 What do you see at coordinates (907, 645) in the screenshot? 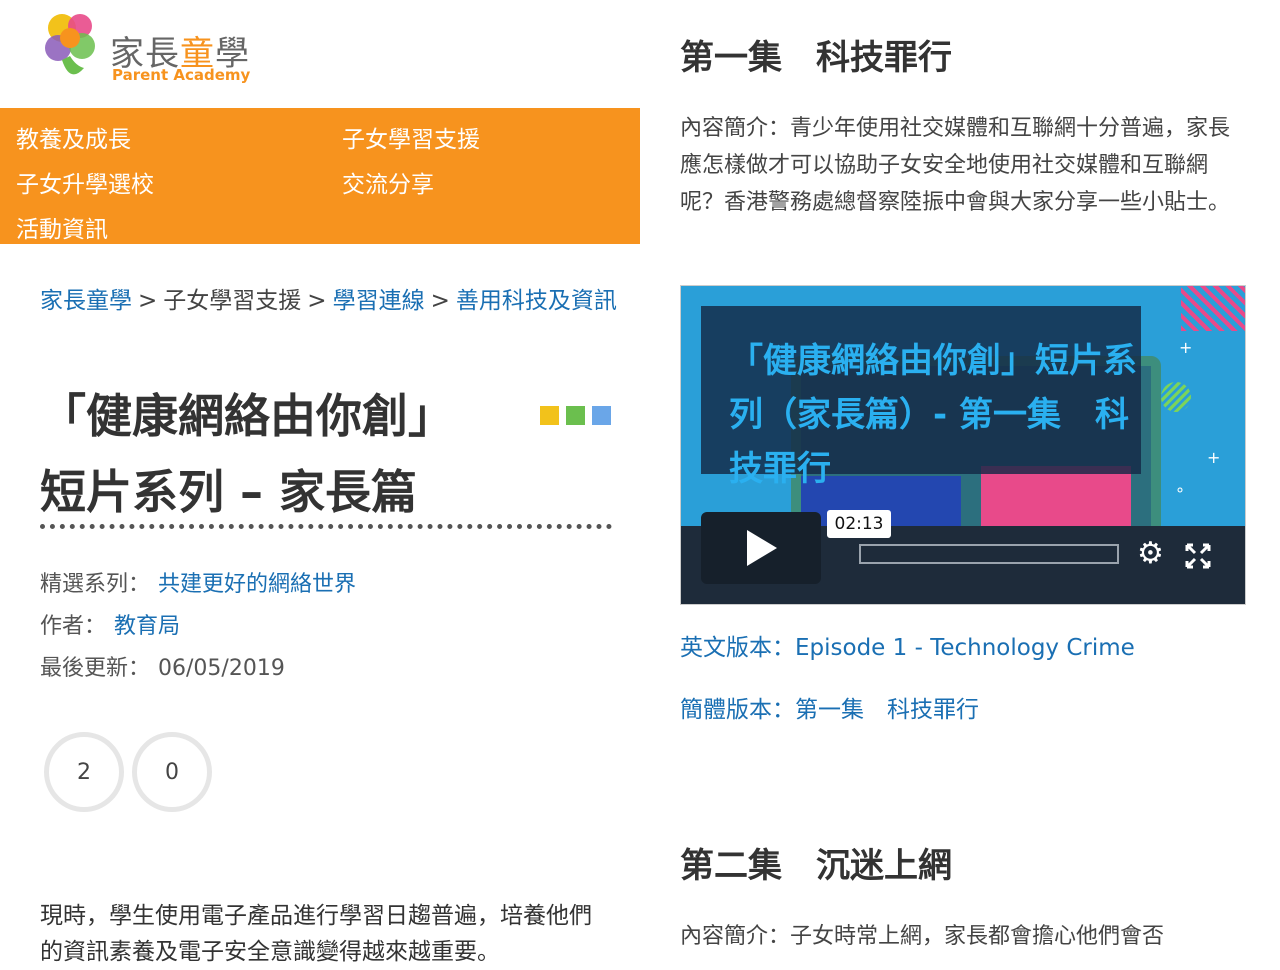
I see `english-version-link: 英文版本：Episode 1 - Technology Crime` at bounding box center [907, 645].